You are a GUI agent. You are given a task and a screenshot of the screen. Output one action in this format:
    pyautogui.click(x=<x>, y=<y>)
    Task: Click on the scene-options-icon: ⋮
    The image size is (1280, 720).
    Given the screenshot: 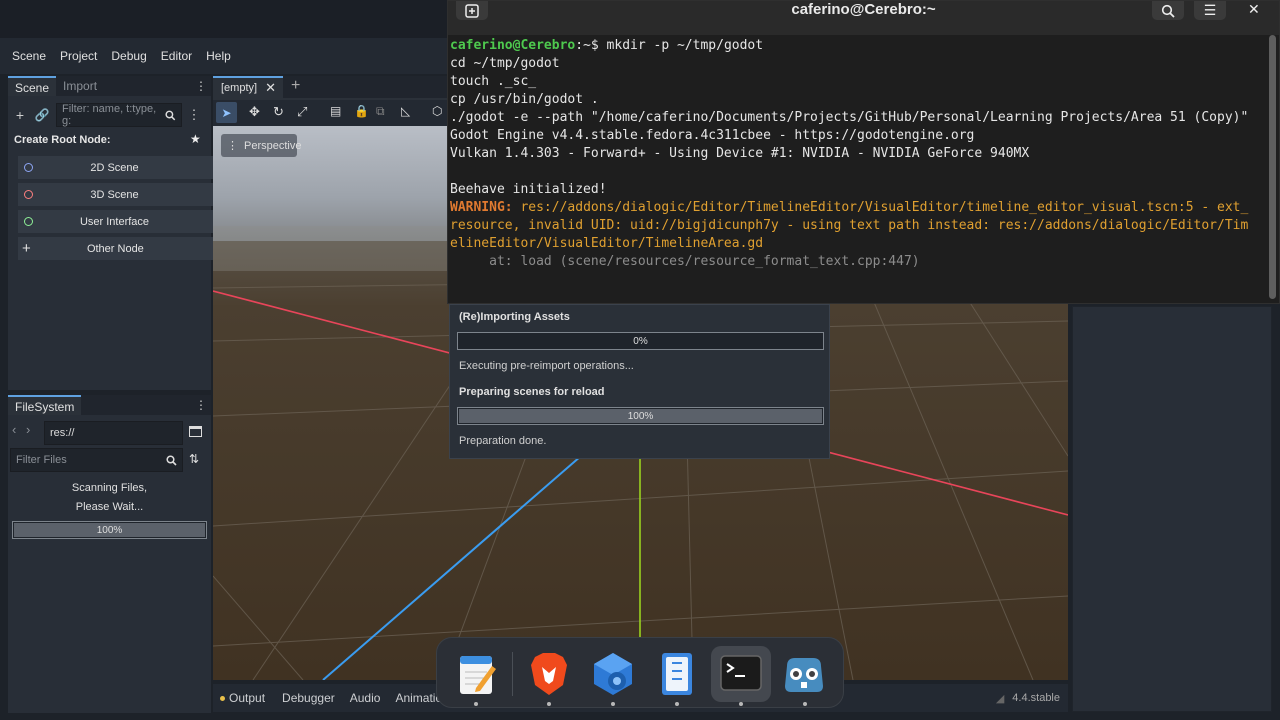 What is the action you would take?
    pyautogui.click(x=194, y=115)
    